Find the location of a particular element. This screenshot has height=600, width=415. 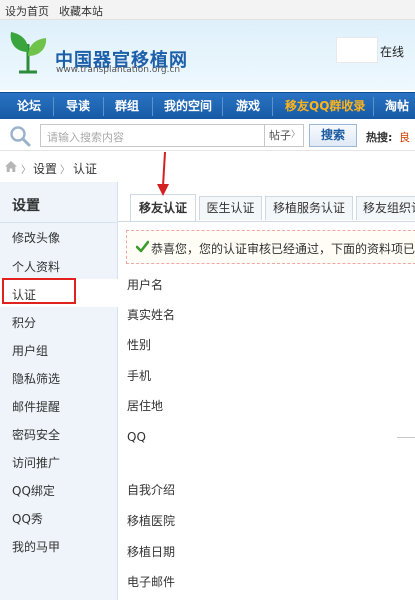

online-status: 在线 is located at coordinates (392, 52).